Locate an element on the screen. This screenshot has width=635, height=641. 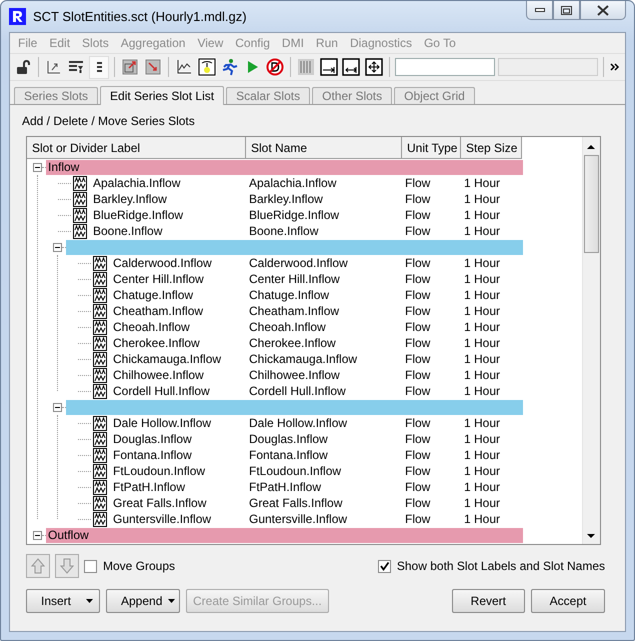
checkbox-label: Show both Slot Labels and Slot Names is located at coordinates (500, 566).